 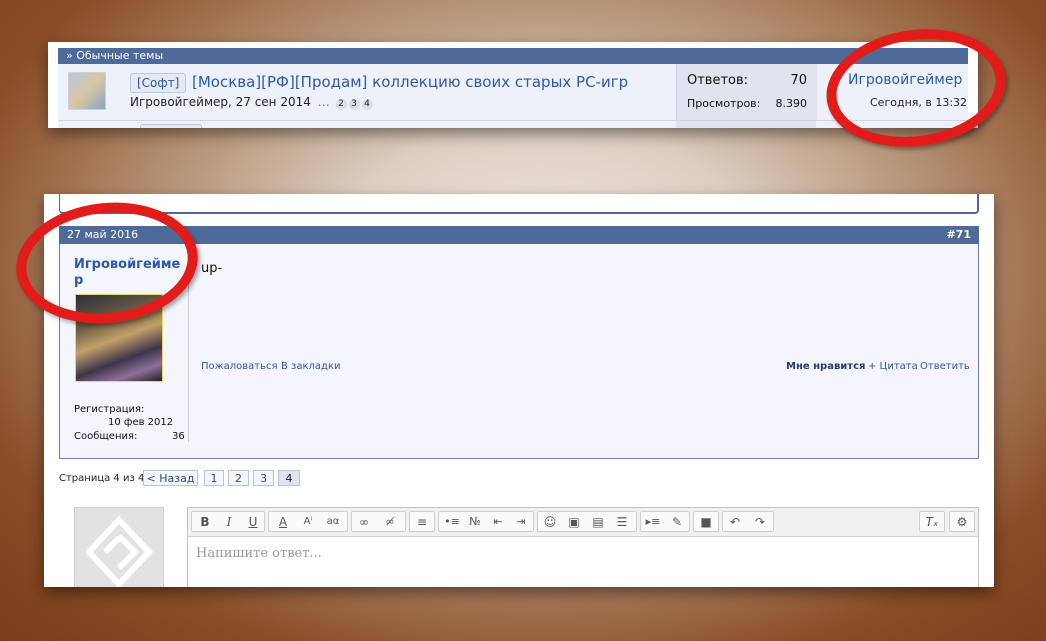 What do you see at coordinates (106, 436) in the screenshot?
I see `messages-label: Сообщения:` at bounding box center [106, 436].